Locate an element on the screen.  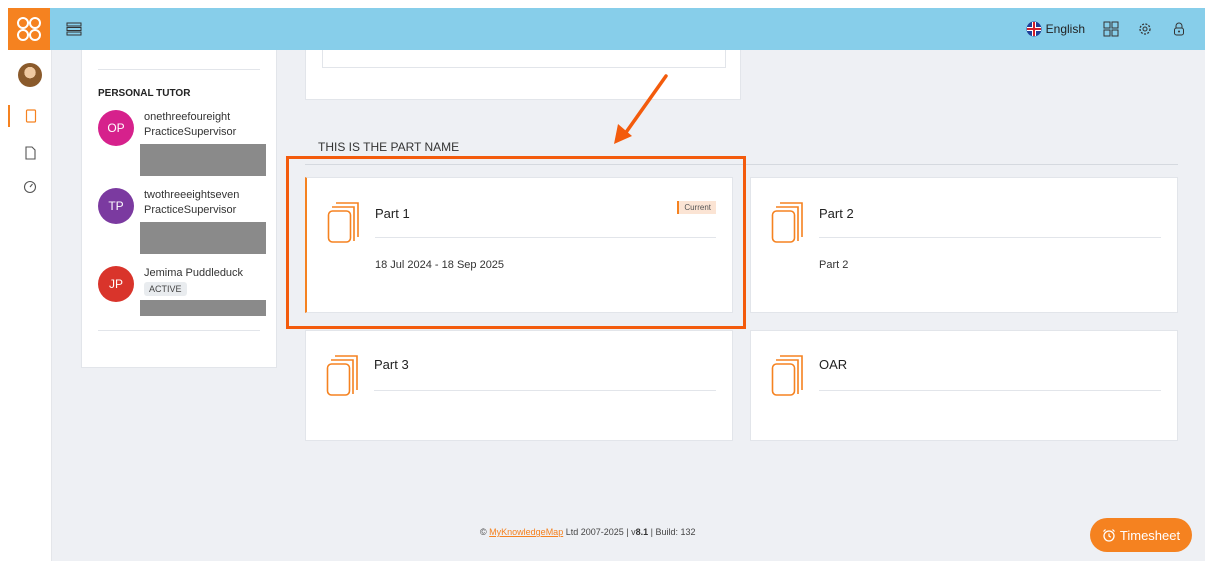
alarm-clock-icon is located at coordinates (1108, 535).